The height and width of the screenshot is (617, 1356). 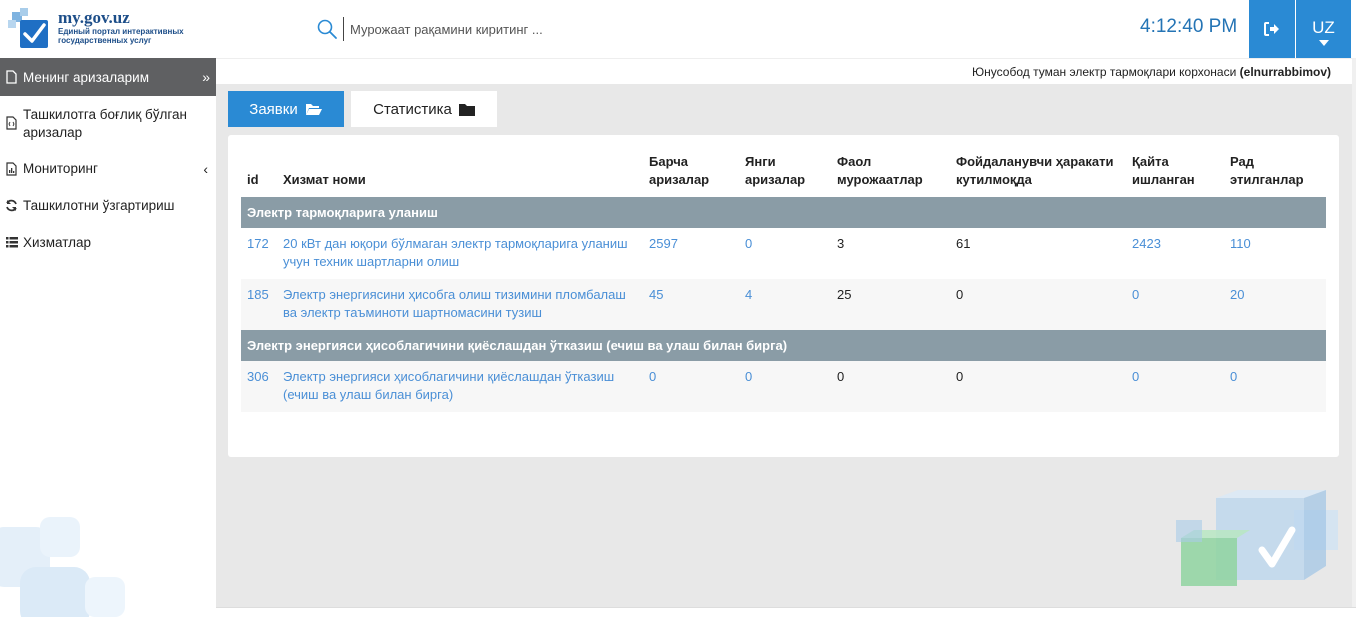 What do you see at coordinates (343, 29) in the screenshot?
I see `search-divider` at bounding box center [343, 29].